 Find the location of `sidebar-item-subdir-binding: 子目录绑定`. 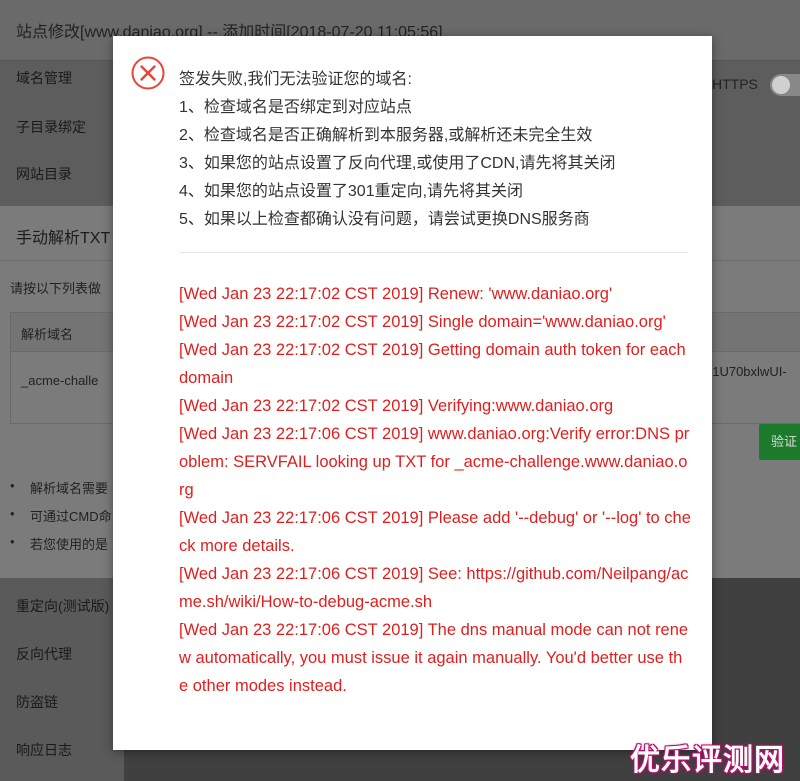

sidebar-item-subdir-binding: 子目录绑定 is located at coordinates (51, 127).